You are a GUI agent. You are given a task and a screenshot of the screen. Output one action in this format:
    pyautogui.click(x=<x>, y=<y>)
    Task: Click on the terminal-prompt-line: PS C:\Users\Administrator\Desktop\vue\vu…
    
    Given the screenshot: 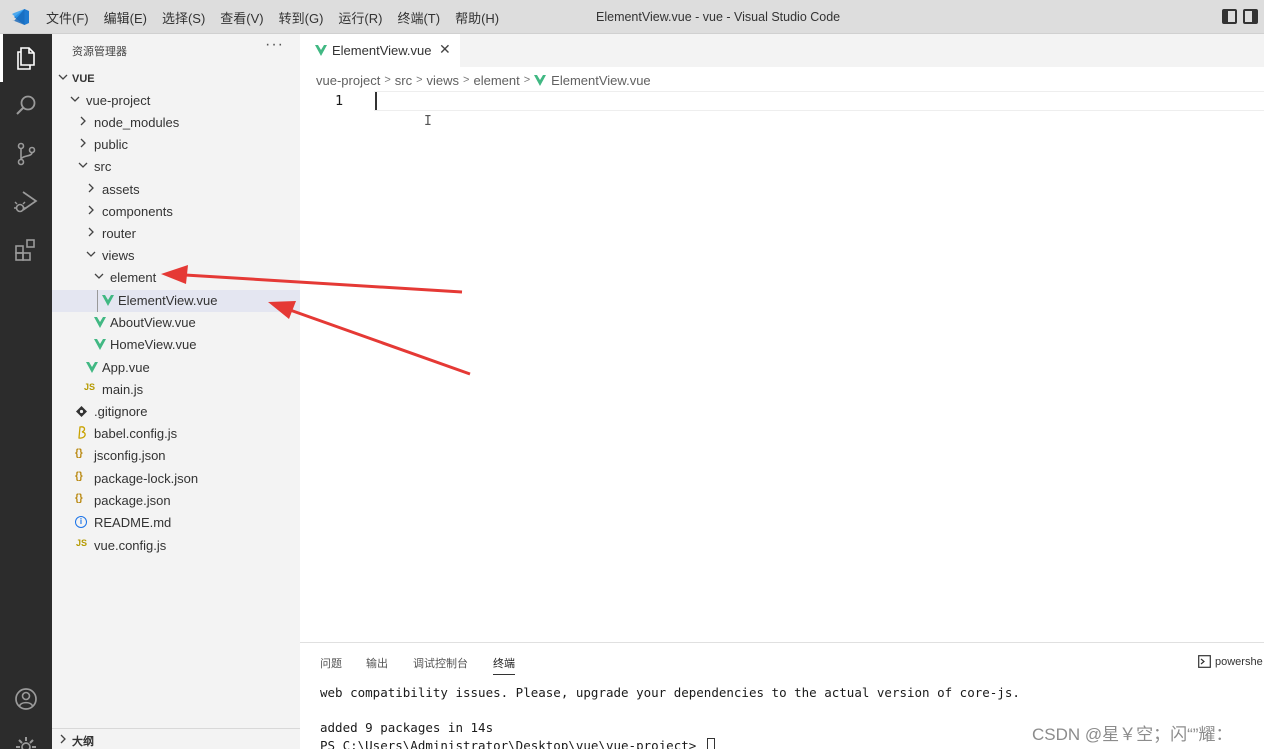 What is the action you would take?
    pyautogui.click(x=517, y=743)
    